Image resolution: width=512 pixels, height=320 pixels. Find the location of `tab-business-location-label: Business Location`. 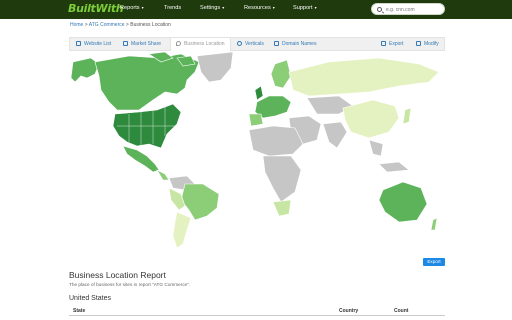

tab-business-location-label: Business Location is located at coordinates (204, 44).